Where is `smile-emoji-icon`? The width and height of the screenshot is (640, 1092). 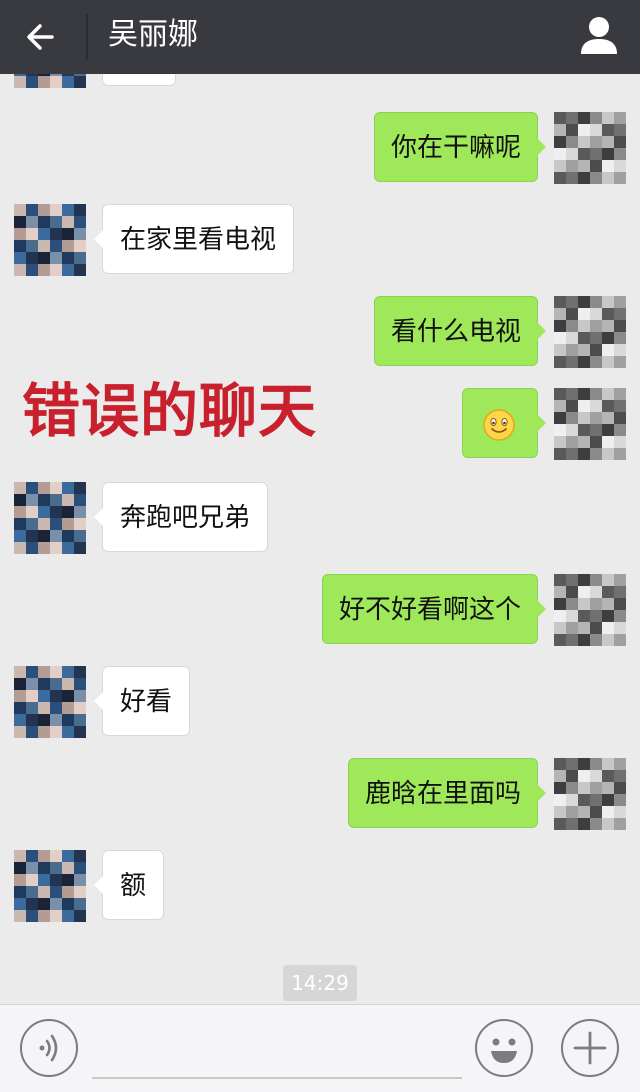
smile-emoji-icon is located at coordinates (499, 425).